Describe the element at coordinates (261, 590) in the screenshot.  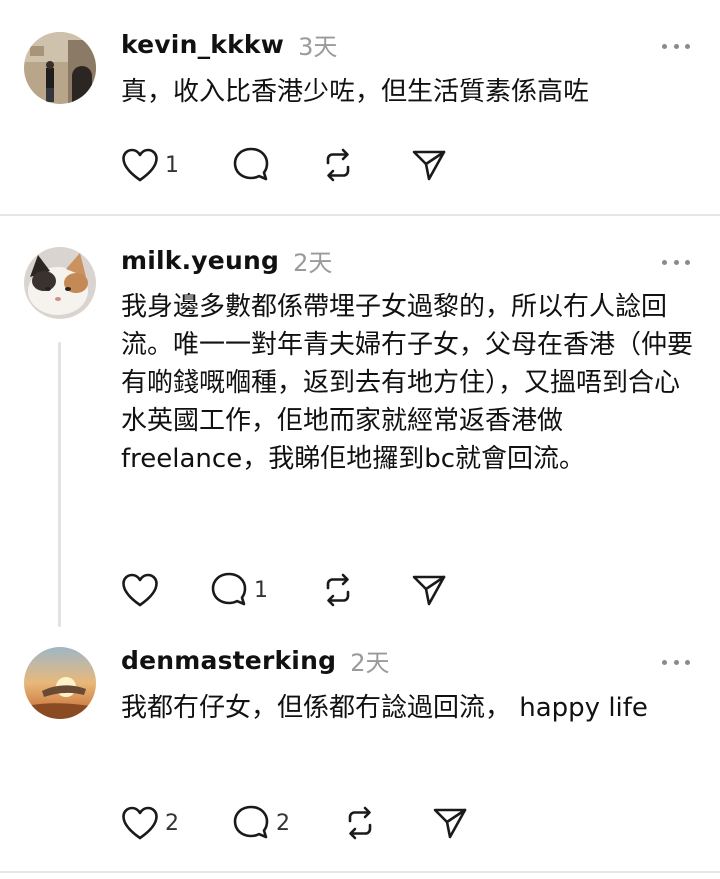
I see `reply-count: 1` at that location.